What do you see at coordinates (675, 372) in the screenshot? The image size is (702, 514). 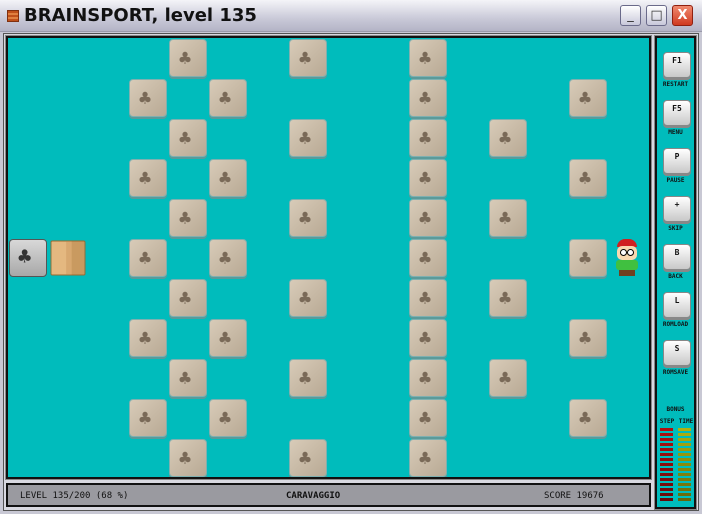 I see `key-label: ROMSAVE` at bounding box center [675, 372].